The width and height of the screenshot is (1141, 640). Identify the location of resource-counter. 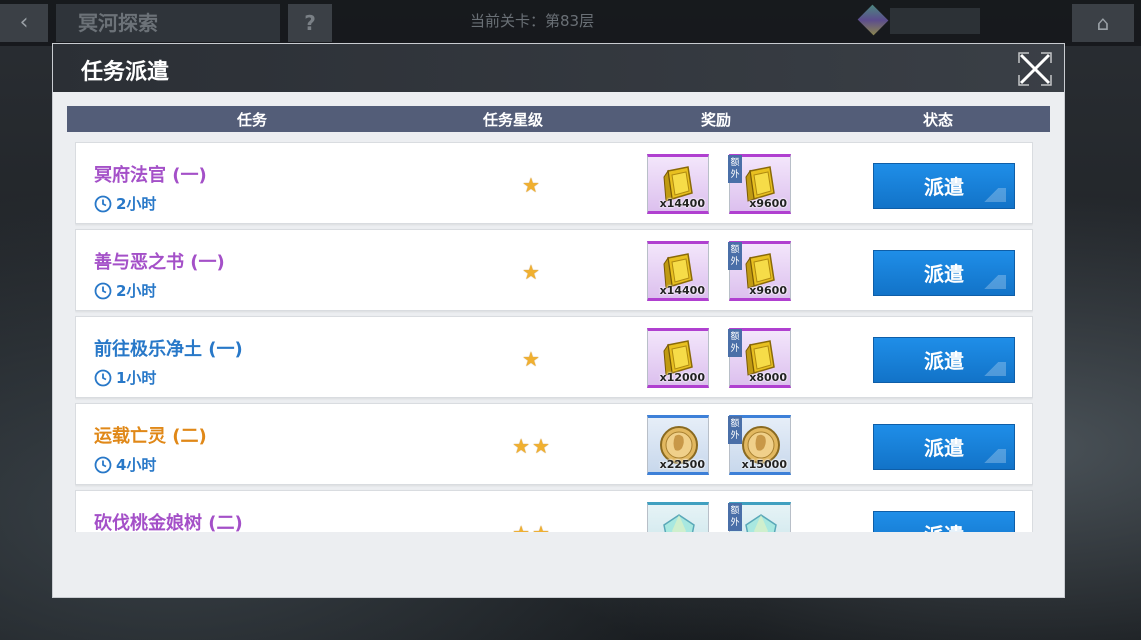
(935, 21).